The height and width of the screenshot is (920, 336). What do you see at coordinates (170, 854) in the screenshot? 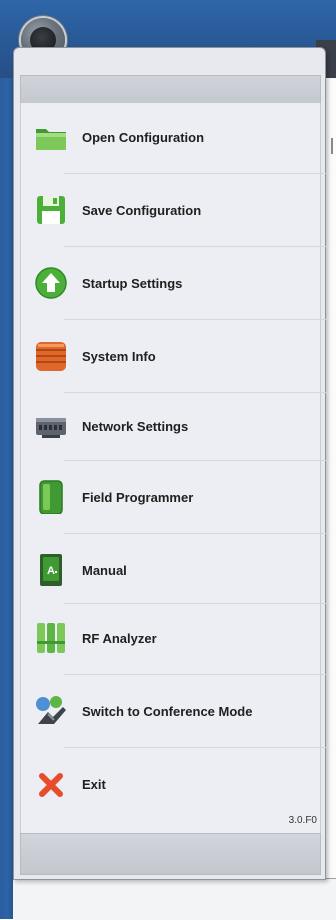
I see `menu-bottom-bar` at bounding box center [170, 854].